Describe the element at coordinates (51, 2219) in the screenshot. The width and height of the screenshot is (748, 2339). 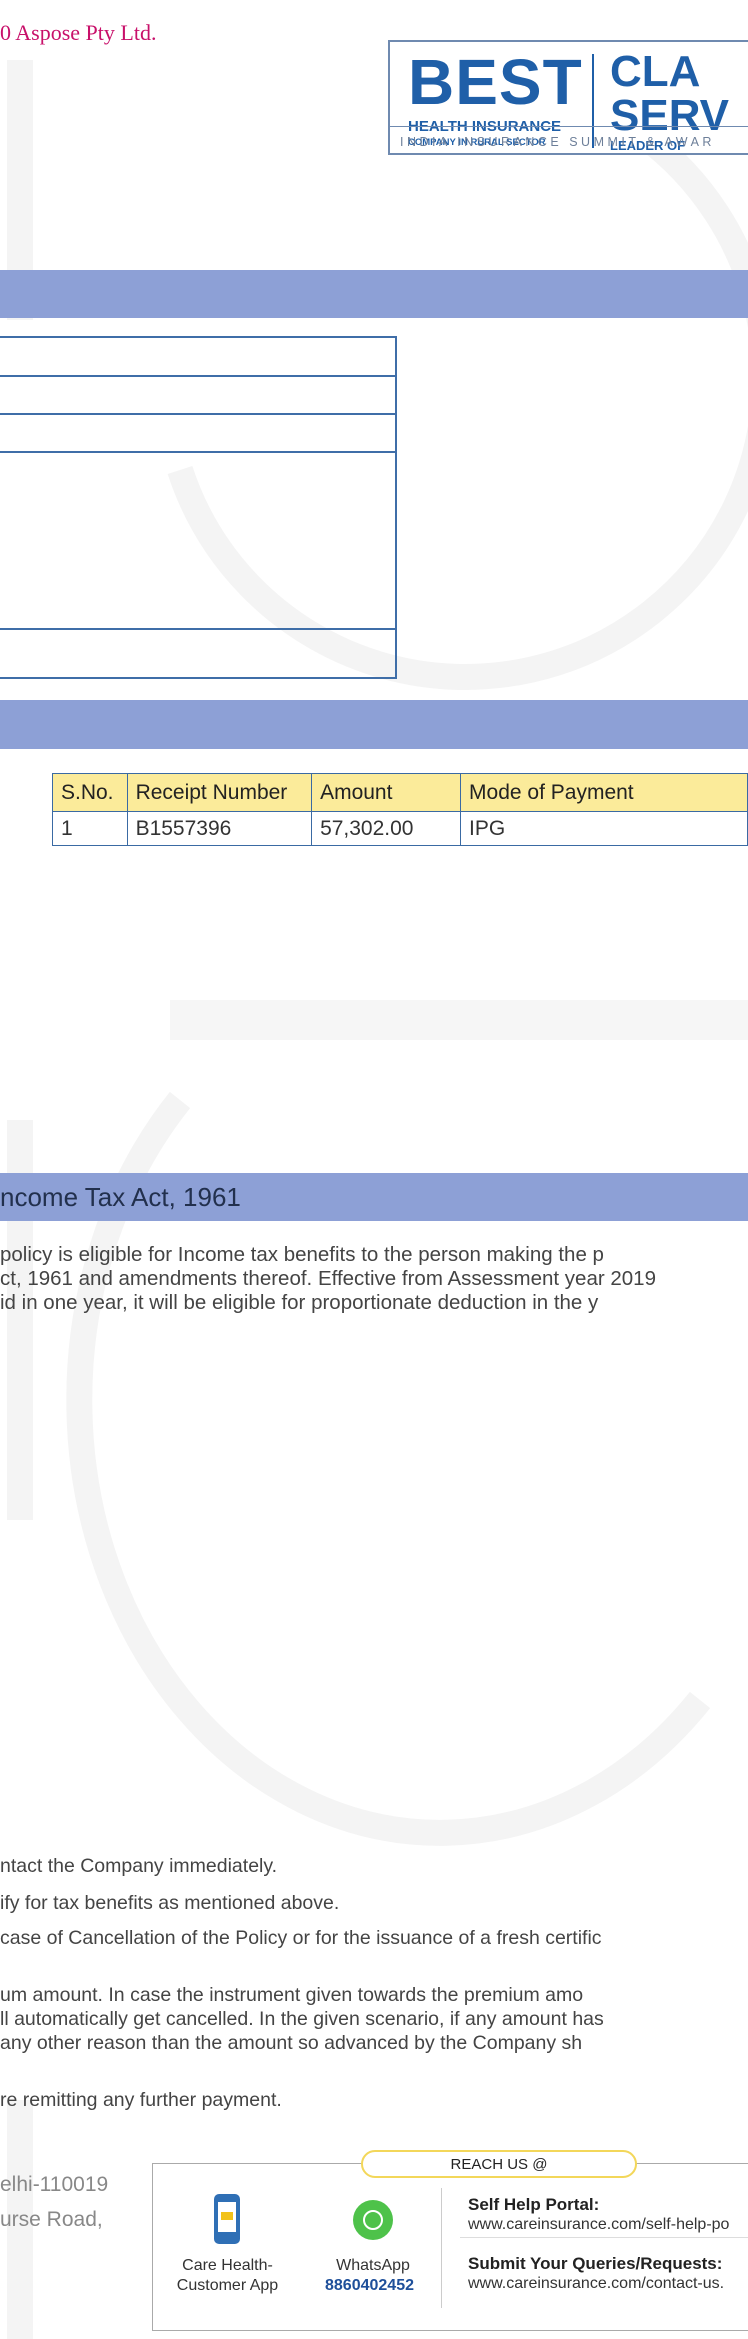
I see `address-line-2: urse Road,` at that location.